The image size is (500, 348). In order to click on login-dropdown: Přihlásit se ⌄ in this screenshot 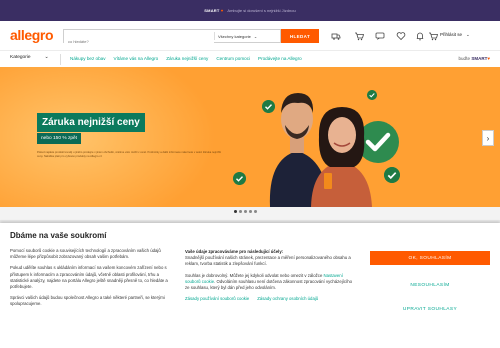, I will do `click(455, 35)`.